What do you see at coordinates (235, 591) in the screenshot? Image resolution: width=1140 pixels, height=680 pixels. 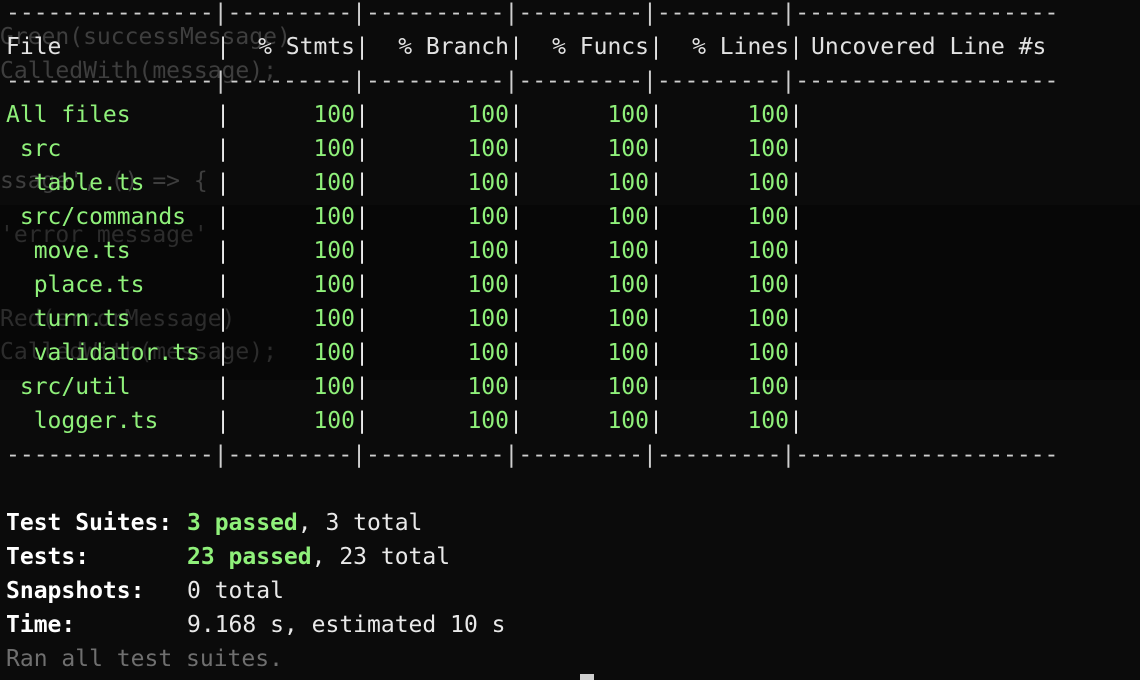 I see `snapshots-value: 0 total` at bounding box center [235, 591].